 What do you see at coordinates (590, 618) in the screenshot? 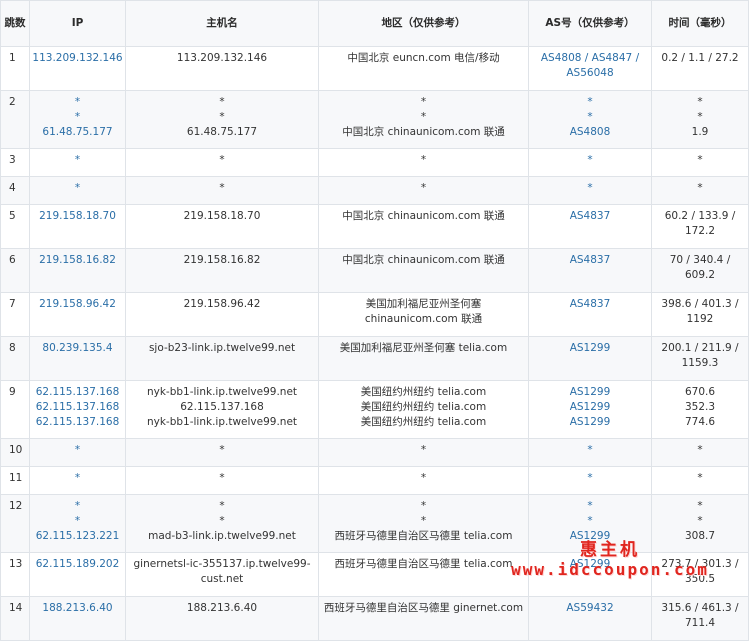
I see `cell-asn: AS59432` at bounding box center [590, 618].